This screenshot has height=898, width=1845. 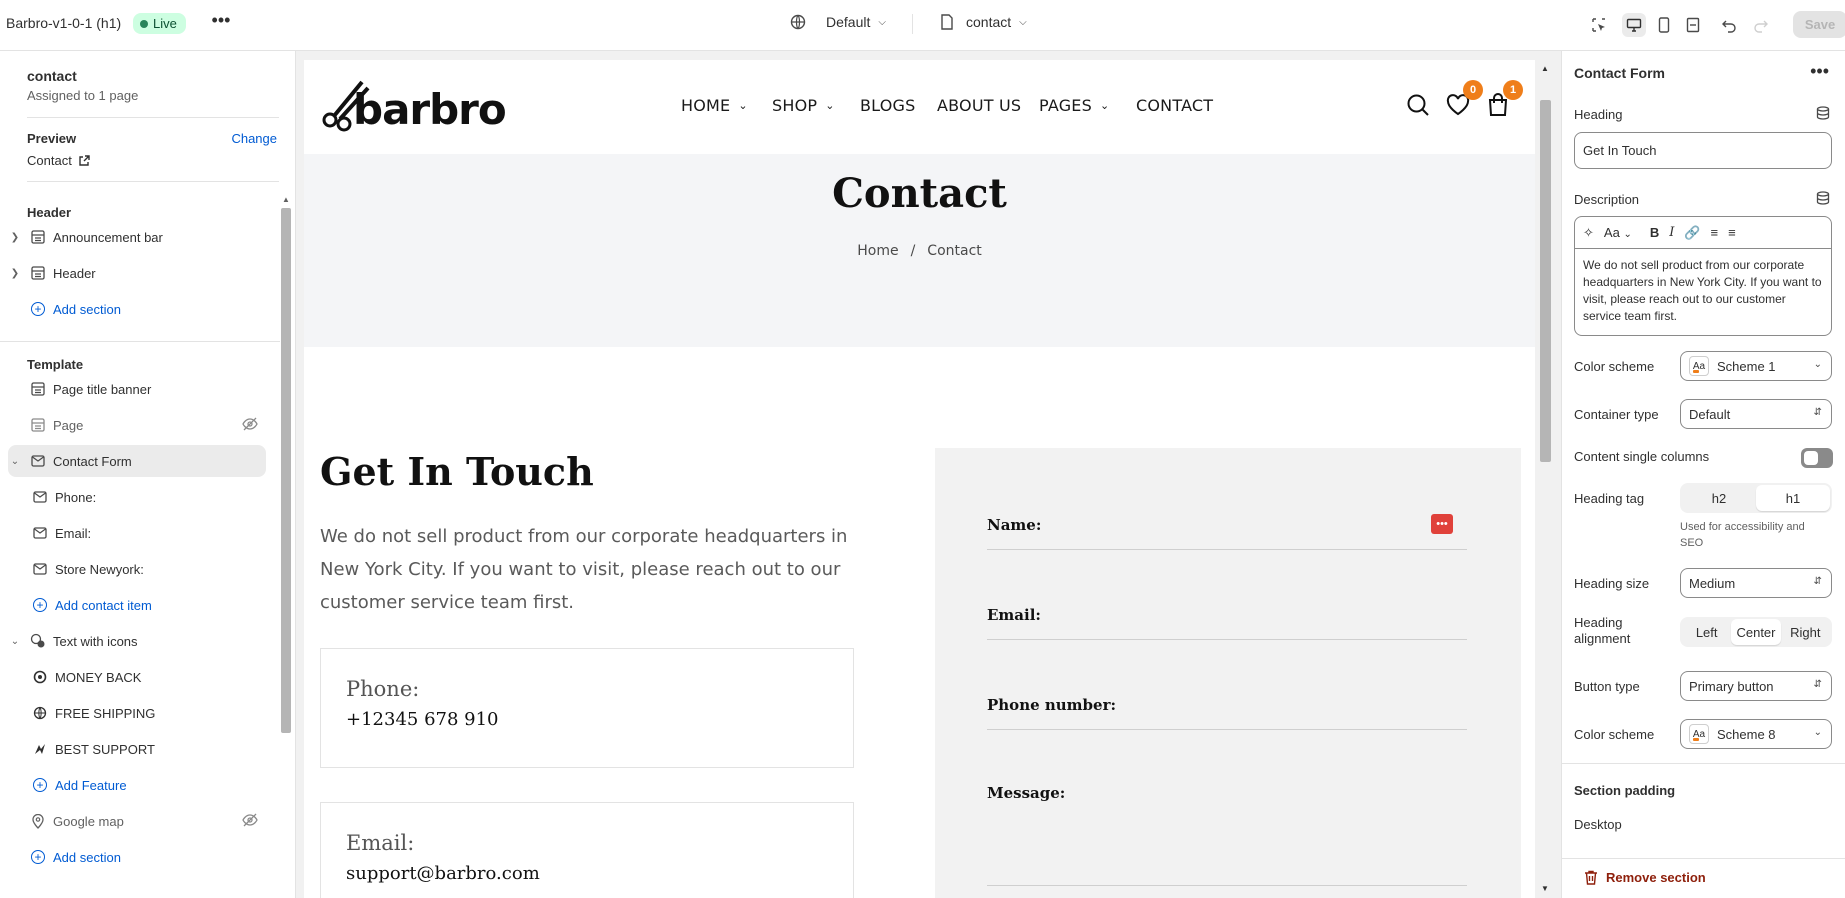 What do you see at coordinates (1545, 888) in the screenshot?
I see `scroll-down-icon: ▼` at bounding box center [1545, 888].